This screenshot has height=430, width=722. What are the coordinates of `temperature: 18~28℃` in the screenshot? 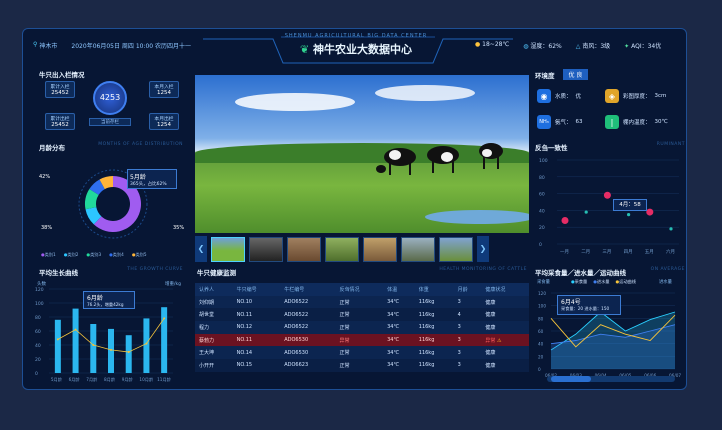 It's located at (496, 44).